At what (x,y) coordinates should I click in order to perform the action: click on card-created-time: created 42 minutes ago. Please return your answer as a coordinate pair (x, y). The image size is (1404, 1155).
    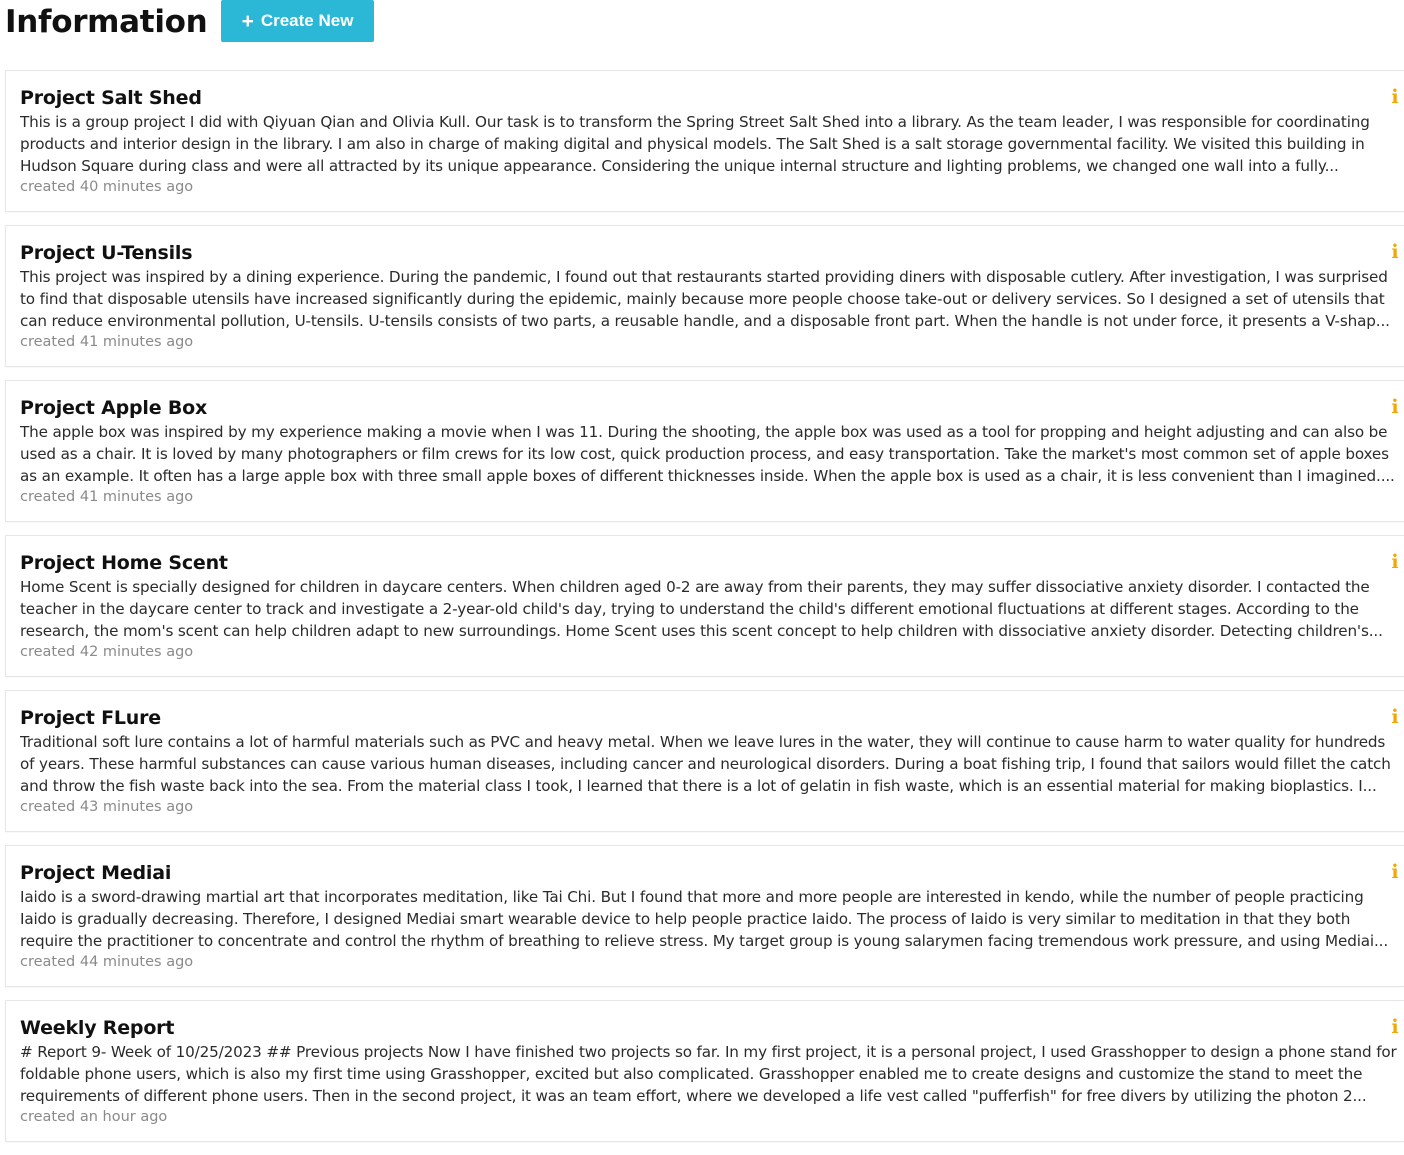
    Looking at the image, I should click on (107, 652).